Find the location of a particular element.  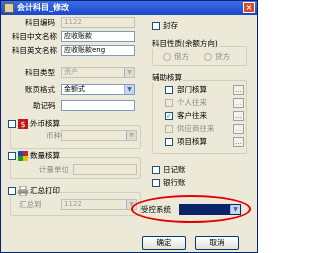

aux-label: 辅助核算 is located at coordinates (167, 78).